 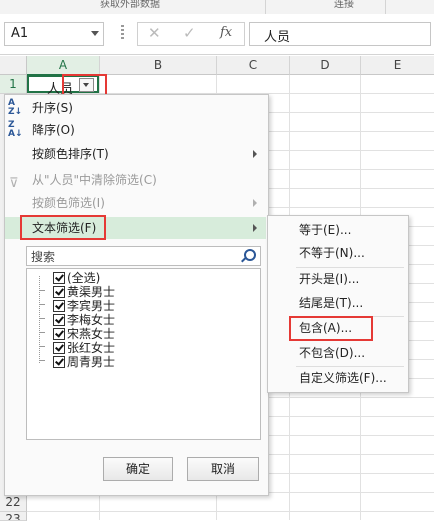 I want to click on search-icon, so click(x=248, y=256).